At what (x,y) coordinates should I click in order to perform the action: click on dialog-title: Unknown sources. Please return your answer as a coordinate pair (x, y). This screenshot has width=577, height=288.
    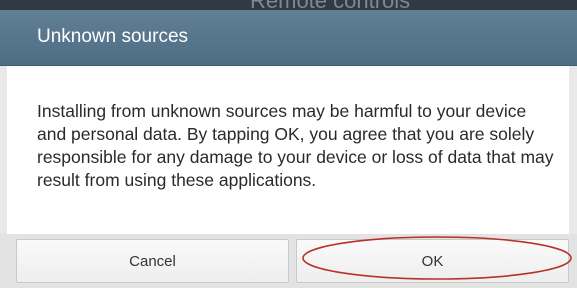
    Looking at the image, I should click on (113, 36).